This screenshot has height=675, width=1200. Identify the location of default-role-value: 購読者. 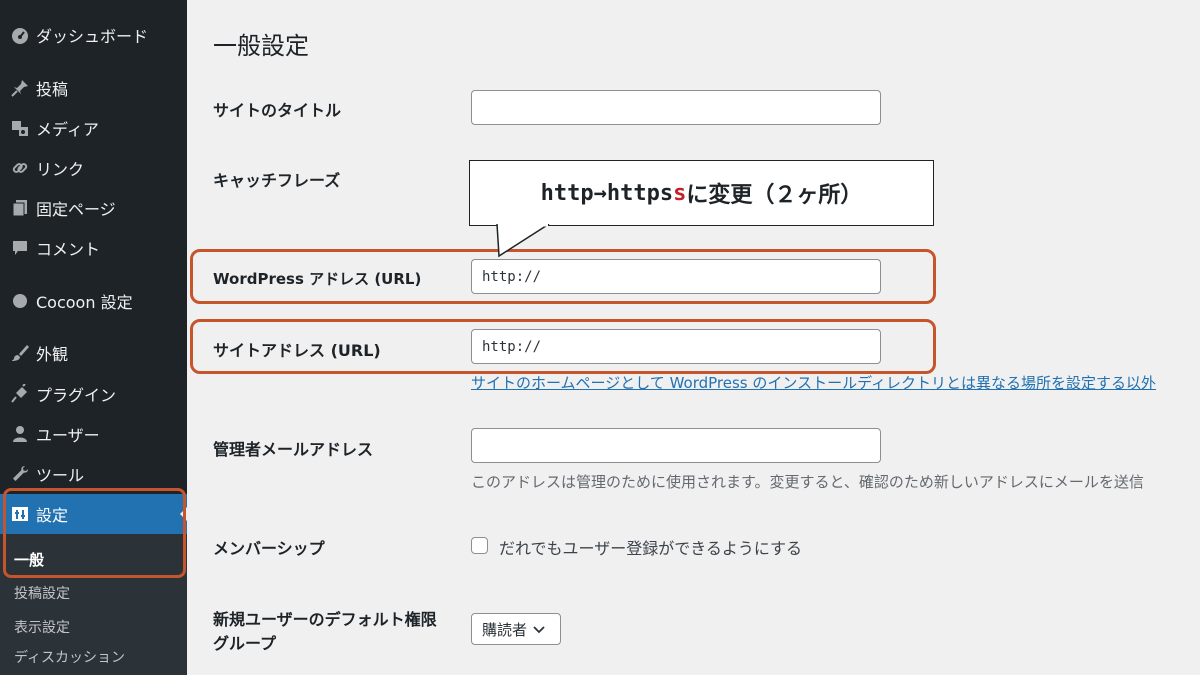
(505, 629).